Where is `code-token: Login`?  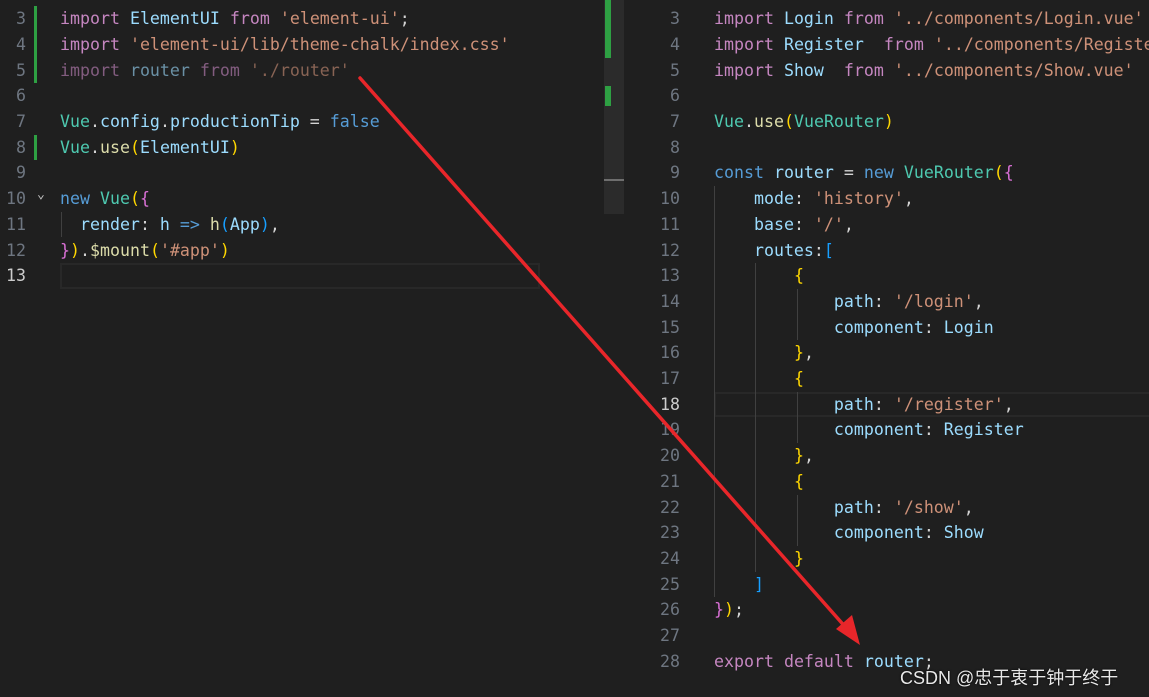
code-token: Login is located at coordinates (808, 19).